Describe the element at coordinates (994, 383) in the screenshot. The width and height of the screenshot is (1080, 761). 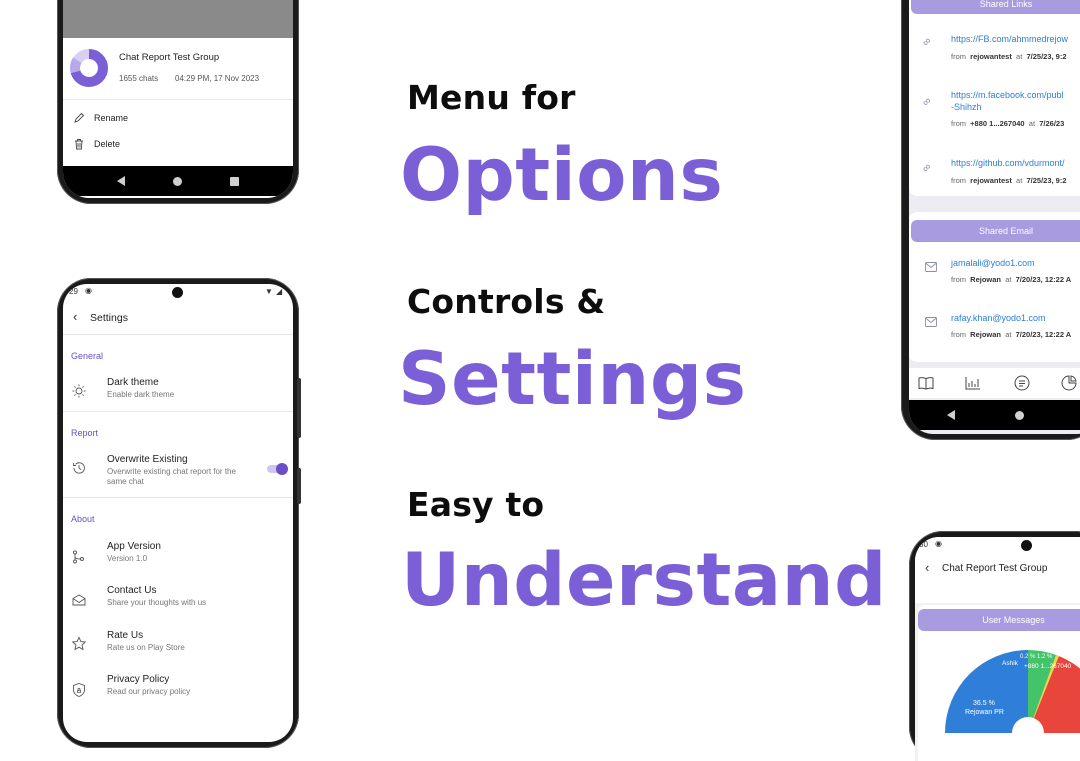
I see `bottom-tab-bar` at that location.